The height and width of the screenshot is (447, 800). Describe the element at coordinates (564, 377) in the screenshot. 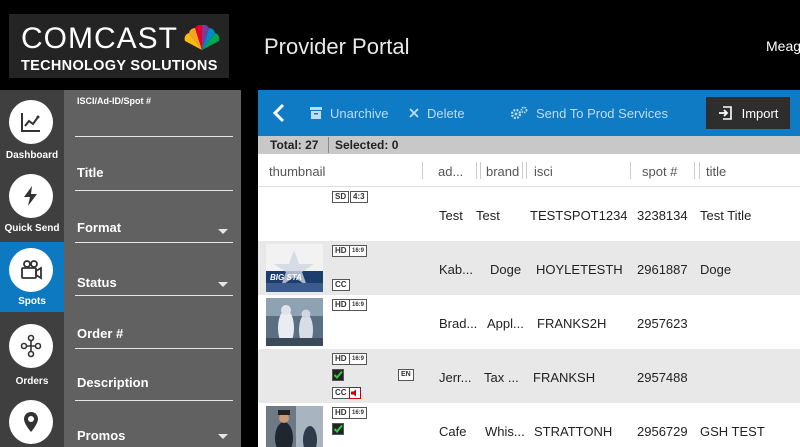

I see `isci-cell: FRANKSH` at that location.